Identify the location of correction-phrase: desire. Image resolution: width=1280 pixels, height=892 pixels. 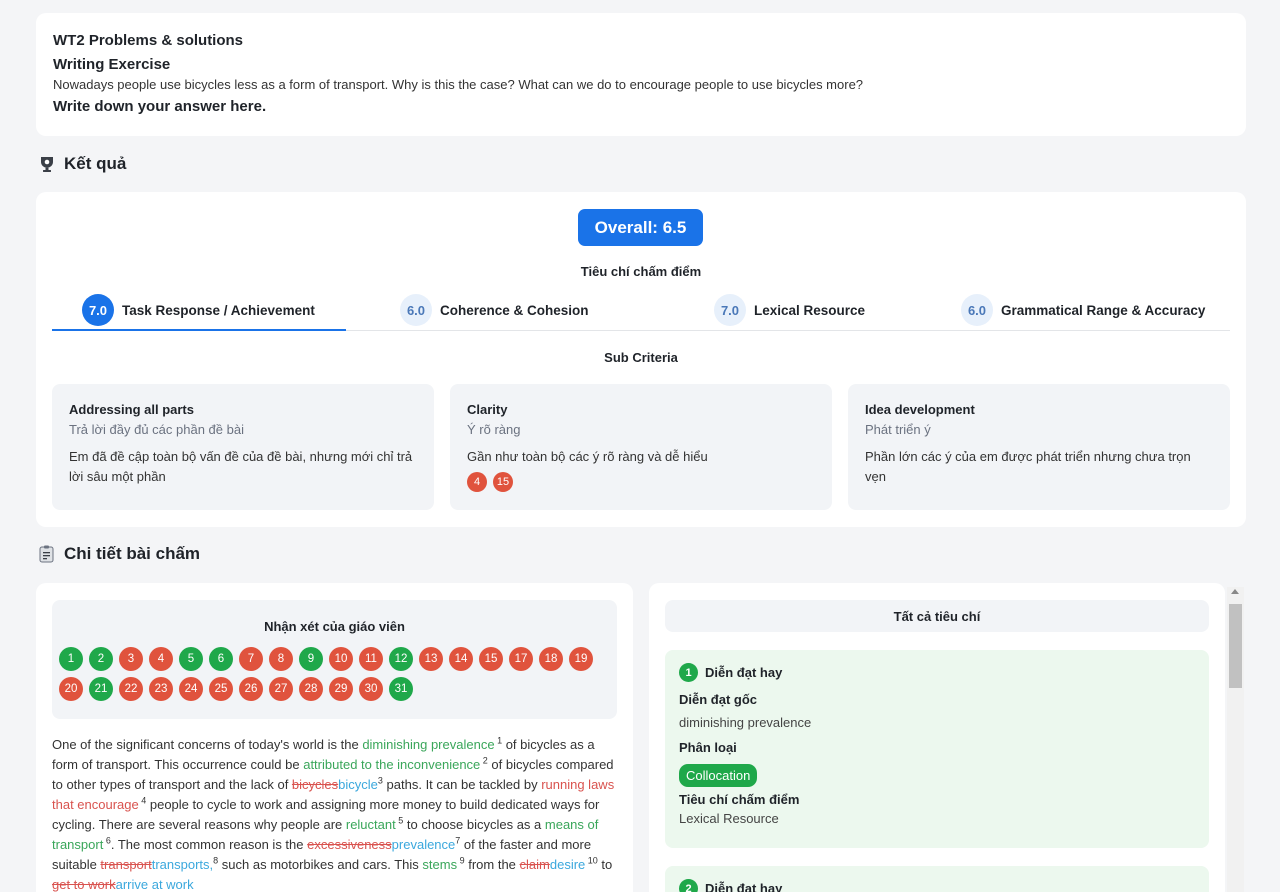
(567, 864).